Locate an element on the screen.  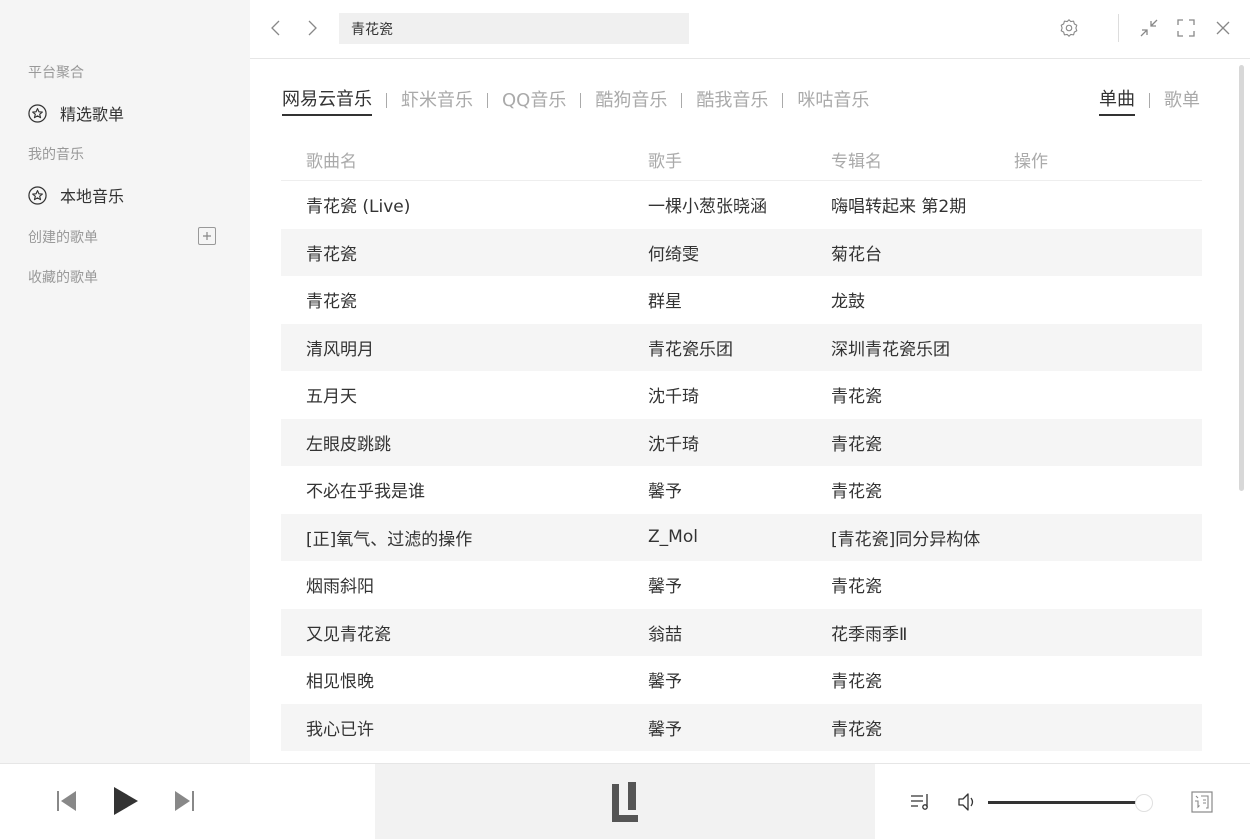
song-title: 相见恨晚 is located at coordinates (340, 682).